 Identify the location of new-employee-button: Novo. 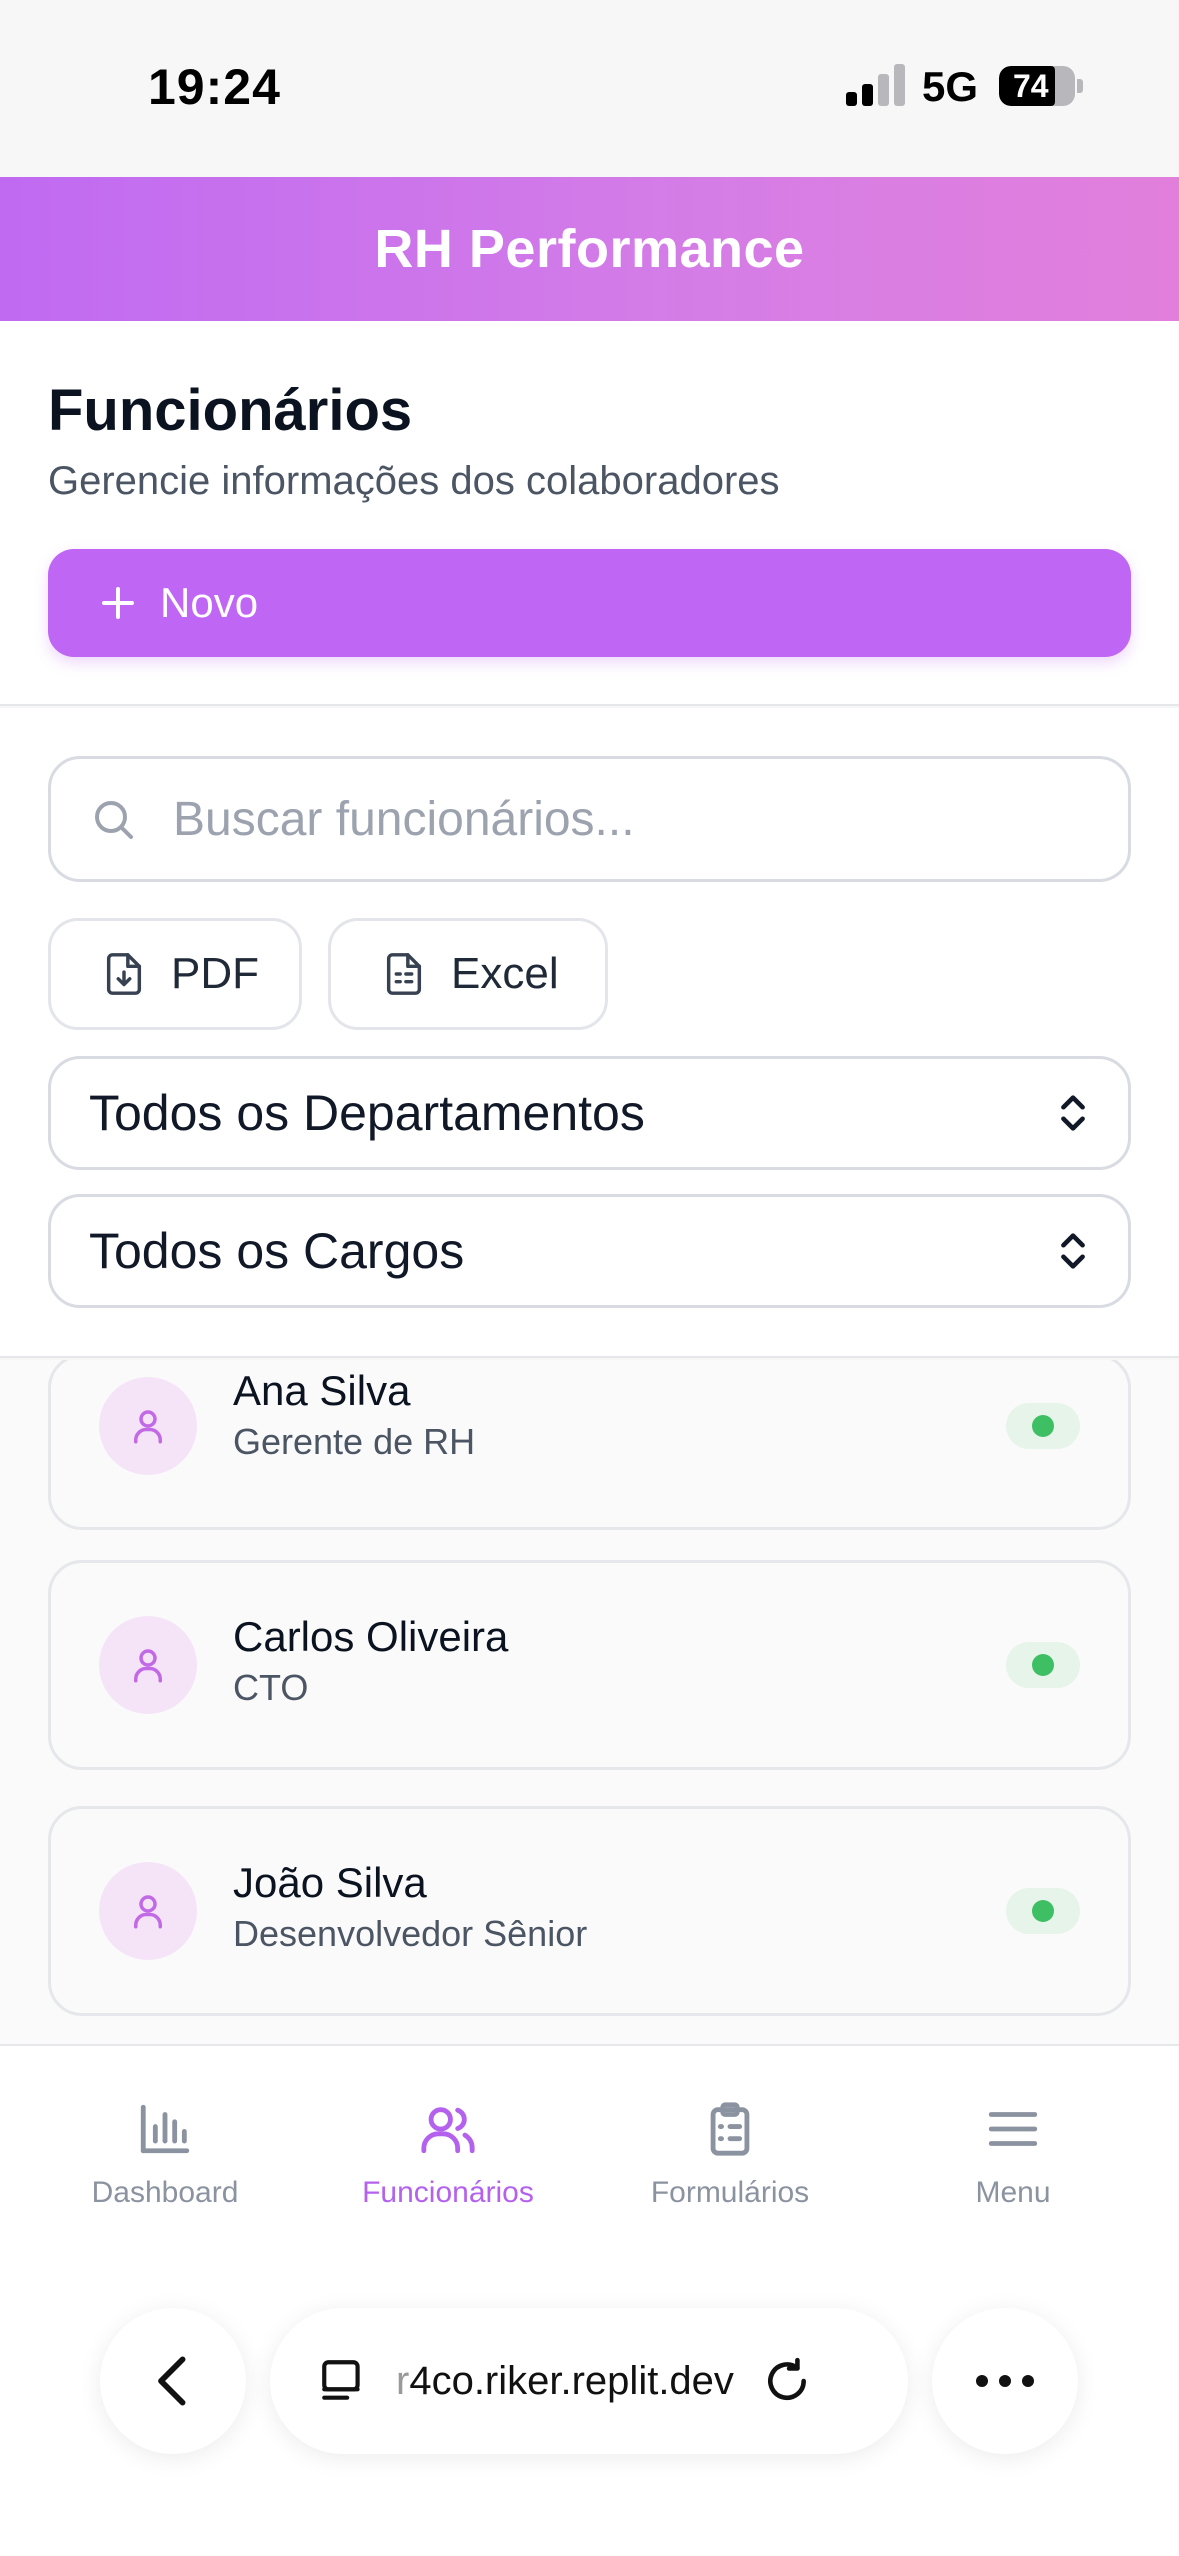
(589, 603).